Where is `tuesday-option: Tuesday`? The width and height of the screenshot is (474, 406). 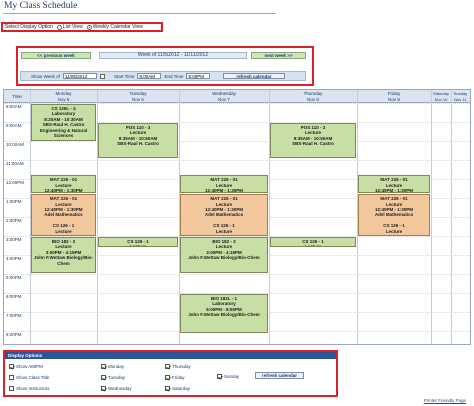
tuesday-option: Tuesday is located at coordinates (113, 377).